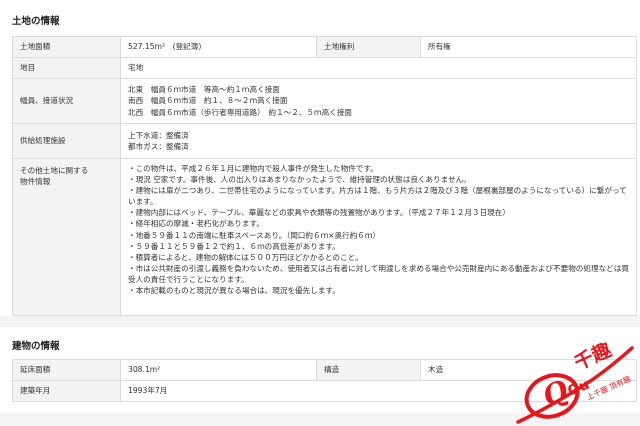 This screenshot has height=426, width=640. I want to click on road-line: 北東 幅員６ｍ市道 等高～約１ｍ高く接面, so click(204, 90).